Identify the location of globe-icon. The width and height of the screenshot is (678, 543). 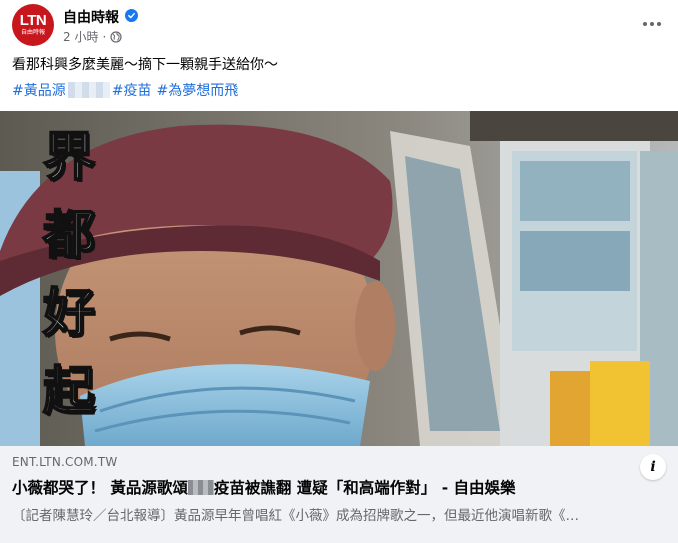
(116, 36).